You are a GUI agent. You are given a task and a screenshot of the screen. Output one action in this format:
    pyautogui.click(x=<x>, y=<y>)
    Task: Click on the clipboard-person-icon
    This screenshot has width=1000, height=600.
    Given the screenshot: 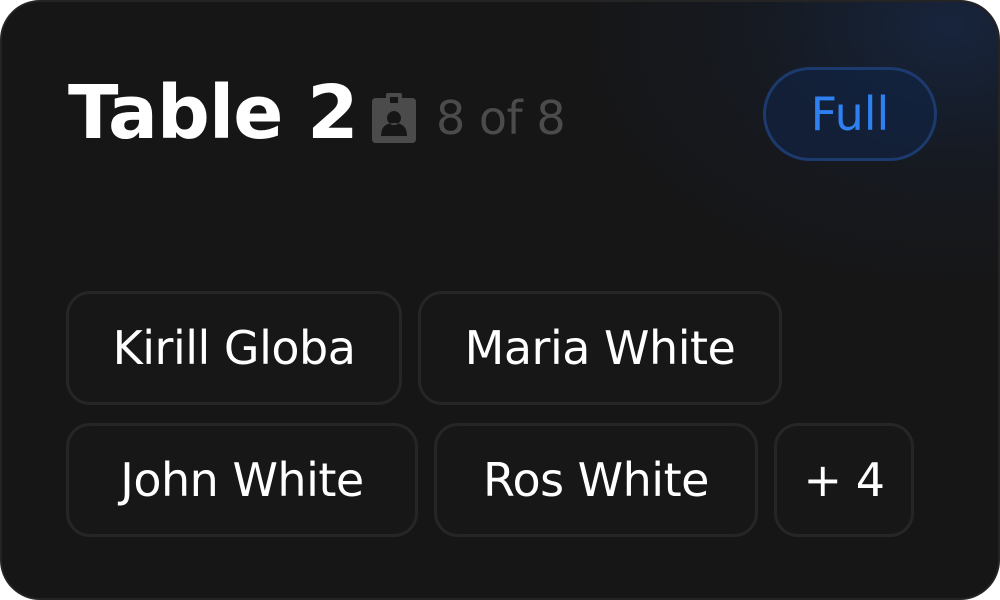 What is the action you would take?
    pyautogui.click(x=394, y=118)
    